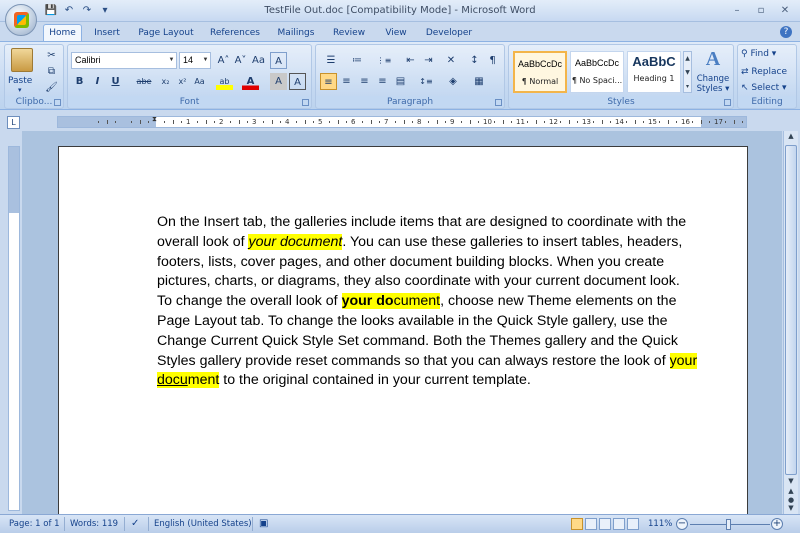  I want to click on web-layout-view-icon, so click(605, 524).